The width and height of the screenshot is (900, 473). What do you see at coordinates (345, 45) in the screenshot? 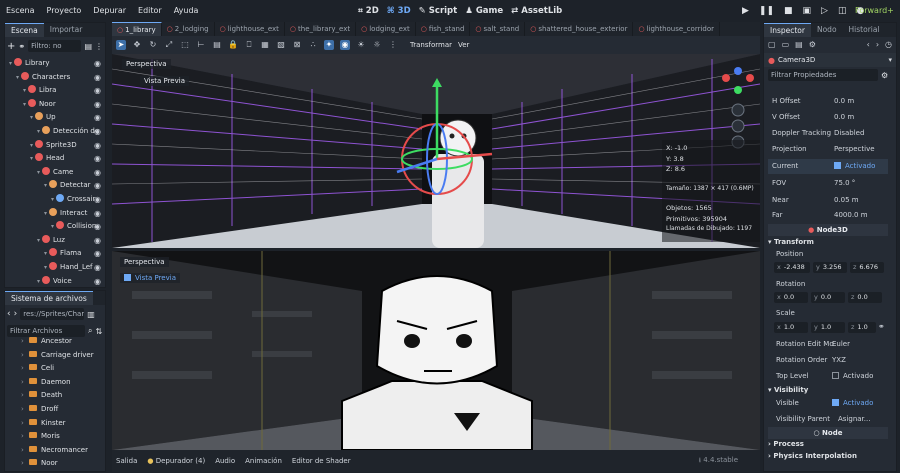
I see `gizmo-icon: ◉` at bounding box center [345, 45].